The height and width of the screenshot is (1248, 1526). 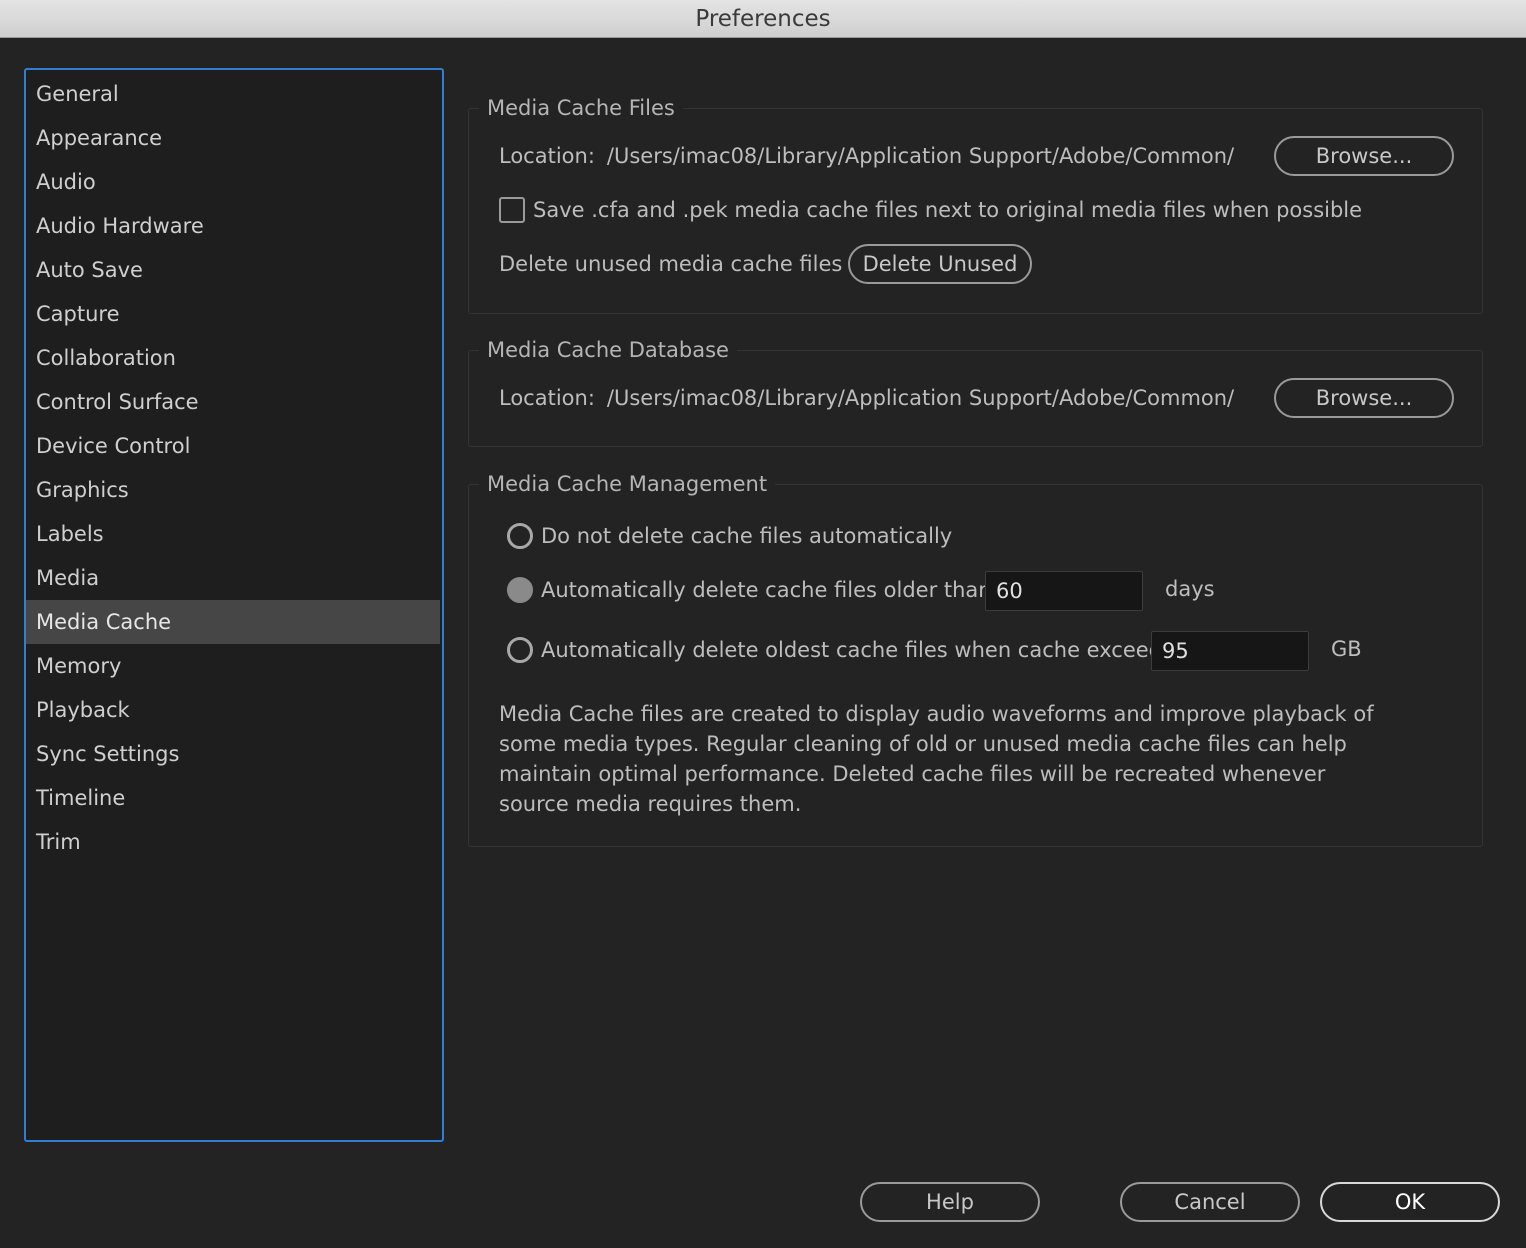 What do you see at coordinates (234, 842) in the screenshot?
I see `sidebar-item-trim: Trim` at bounding box center [234, 842].